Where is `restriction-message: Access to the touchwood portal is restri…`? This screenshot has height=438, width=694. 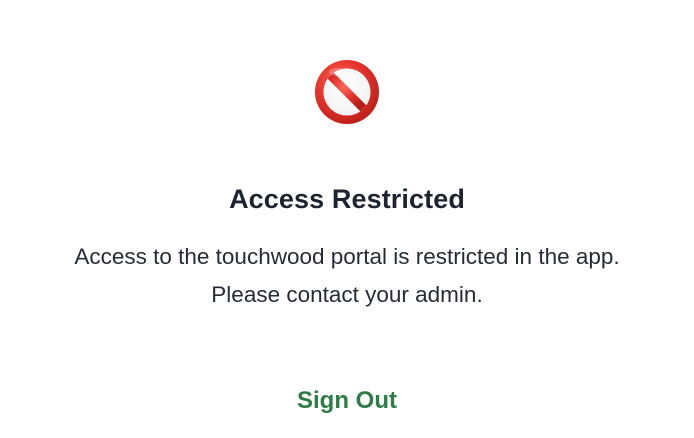 restriction-message: Access to the touchwood portal is restri… is located at coordinates (347, 275).